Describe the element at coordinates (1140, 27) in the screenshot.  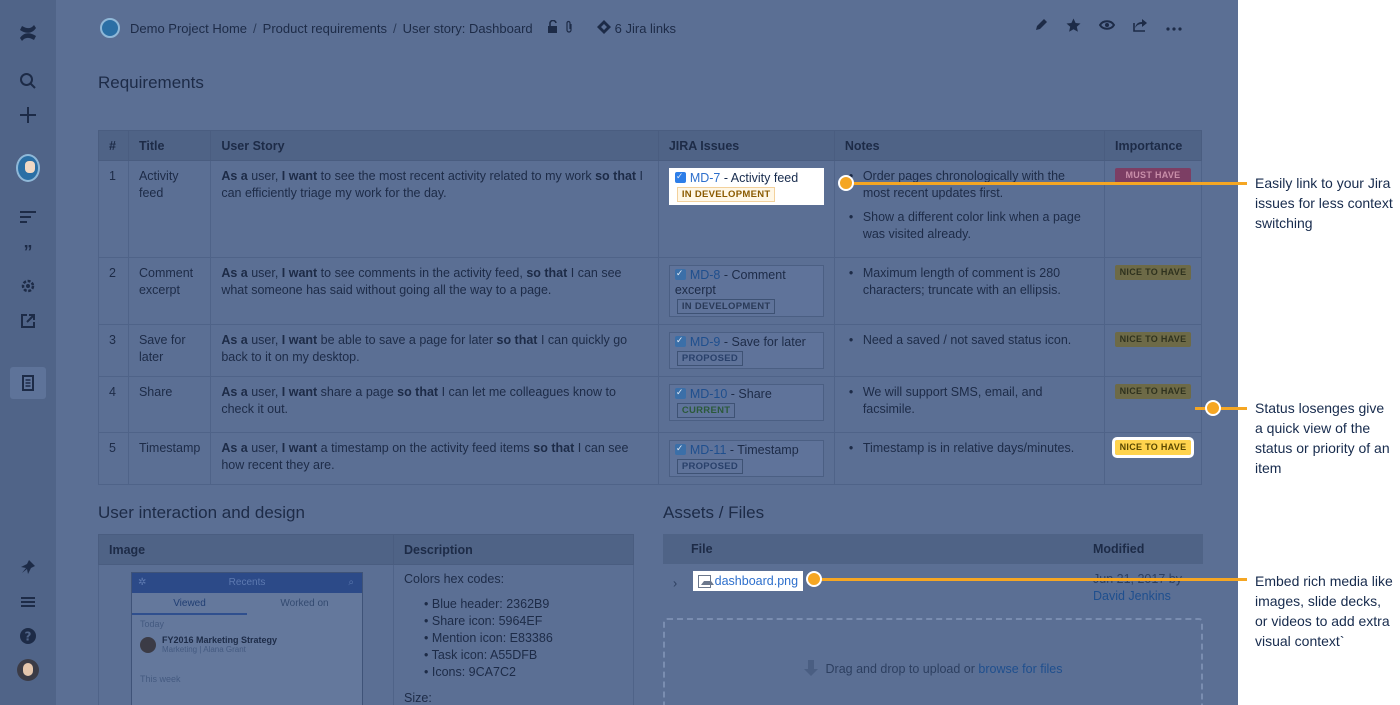
I see `share-icon` at that location.